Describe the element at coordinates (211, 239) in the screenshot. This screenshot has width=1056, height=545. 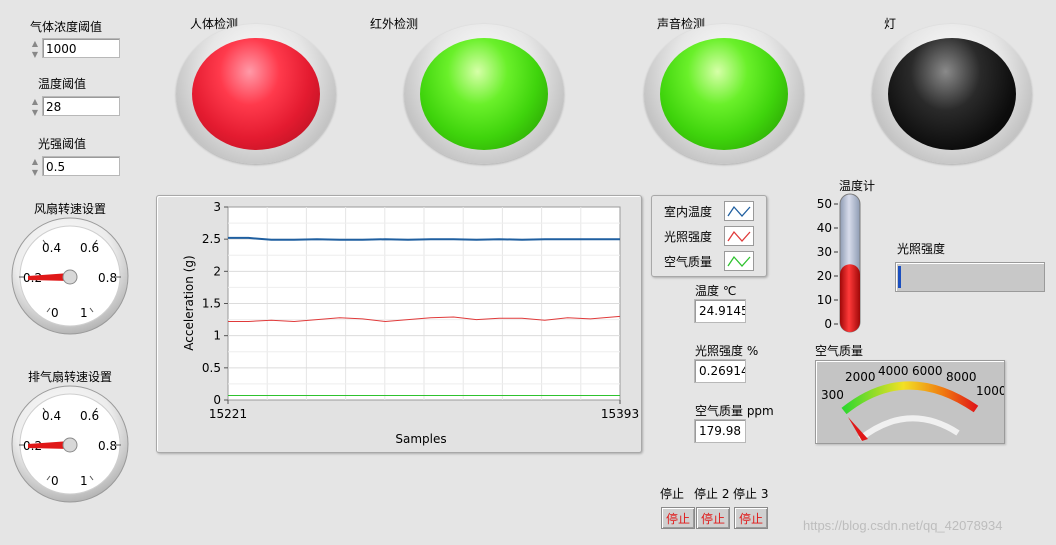
I see `y-tick-label: 2.5` at that location.